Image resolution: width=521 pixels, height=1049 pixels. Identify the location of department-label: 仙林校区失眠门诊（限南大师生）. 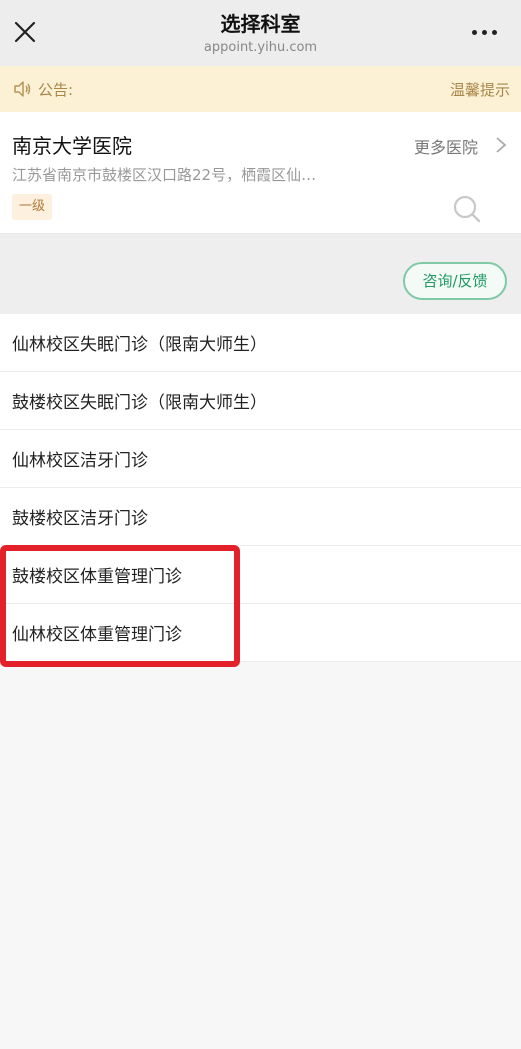
(139, 345).